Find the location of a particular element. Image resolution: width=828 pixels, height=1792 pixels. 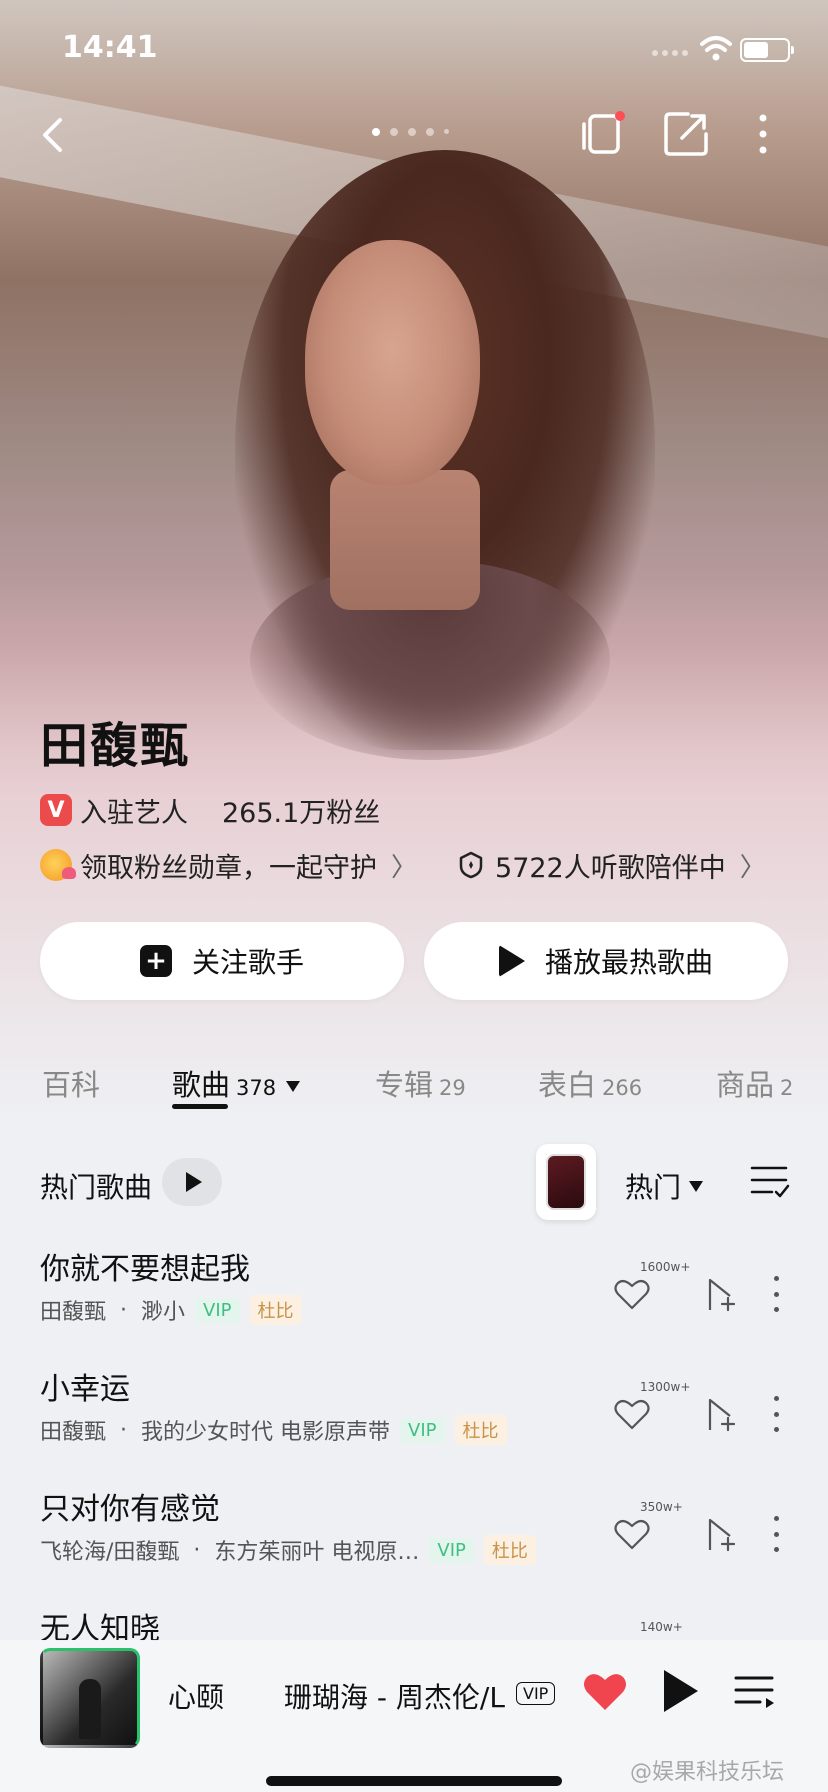

tab-count: 2 is located at coordinates (787, 1088).